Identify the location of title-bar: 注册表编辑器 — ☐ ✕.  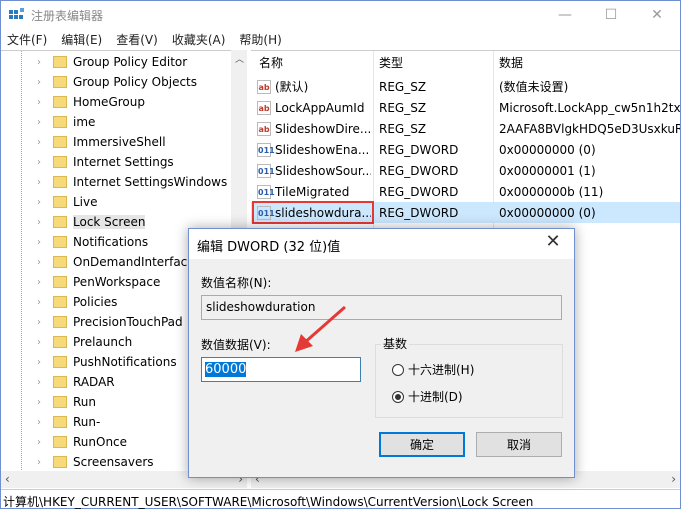
(340, 15).